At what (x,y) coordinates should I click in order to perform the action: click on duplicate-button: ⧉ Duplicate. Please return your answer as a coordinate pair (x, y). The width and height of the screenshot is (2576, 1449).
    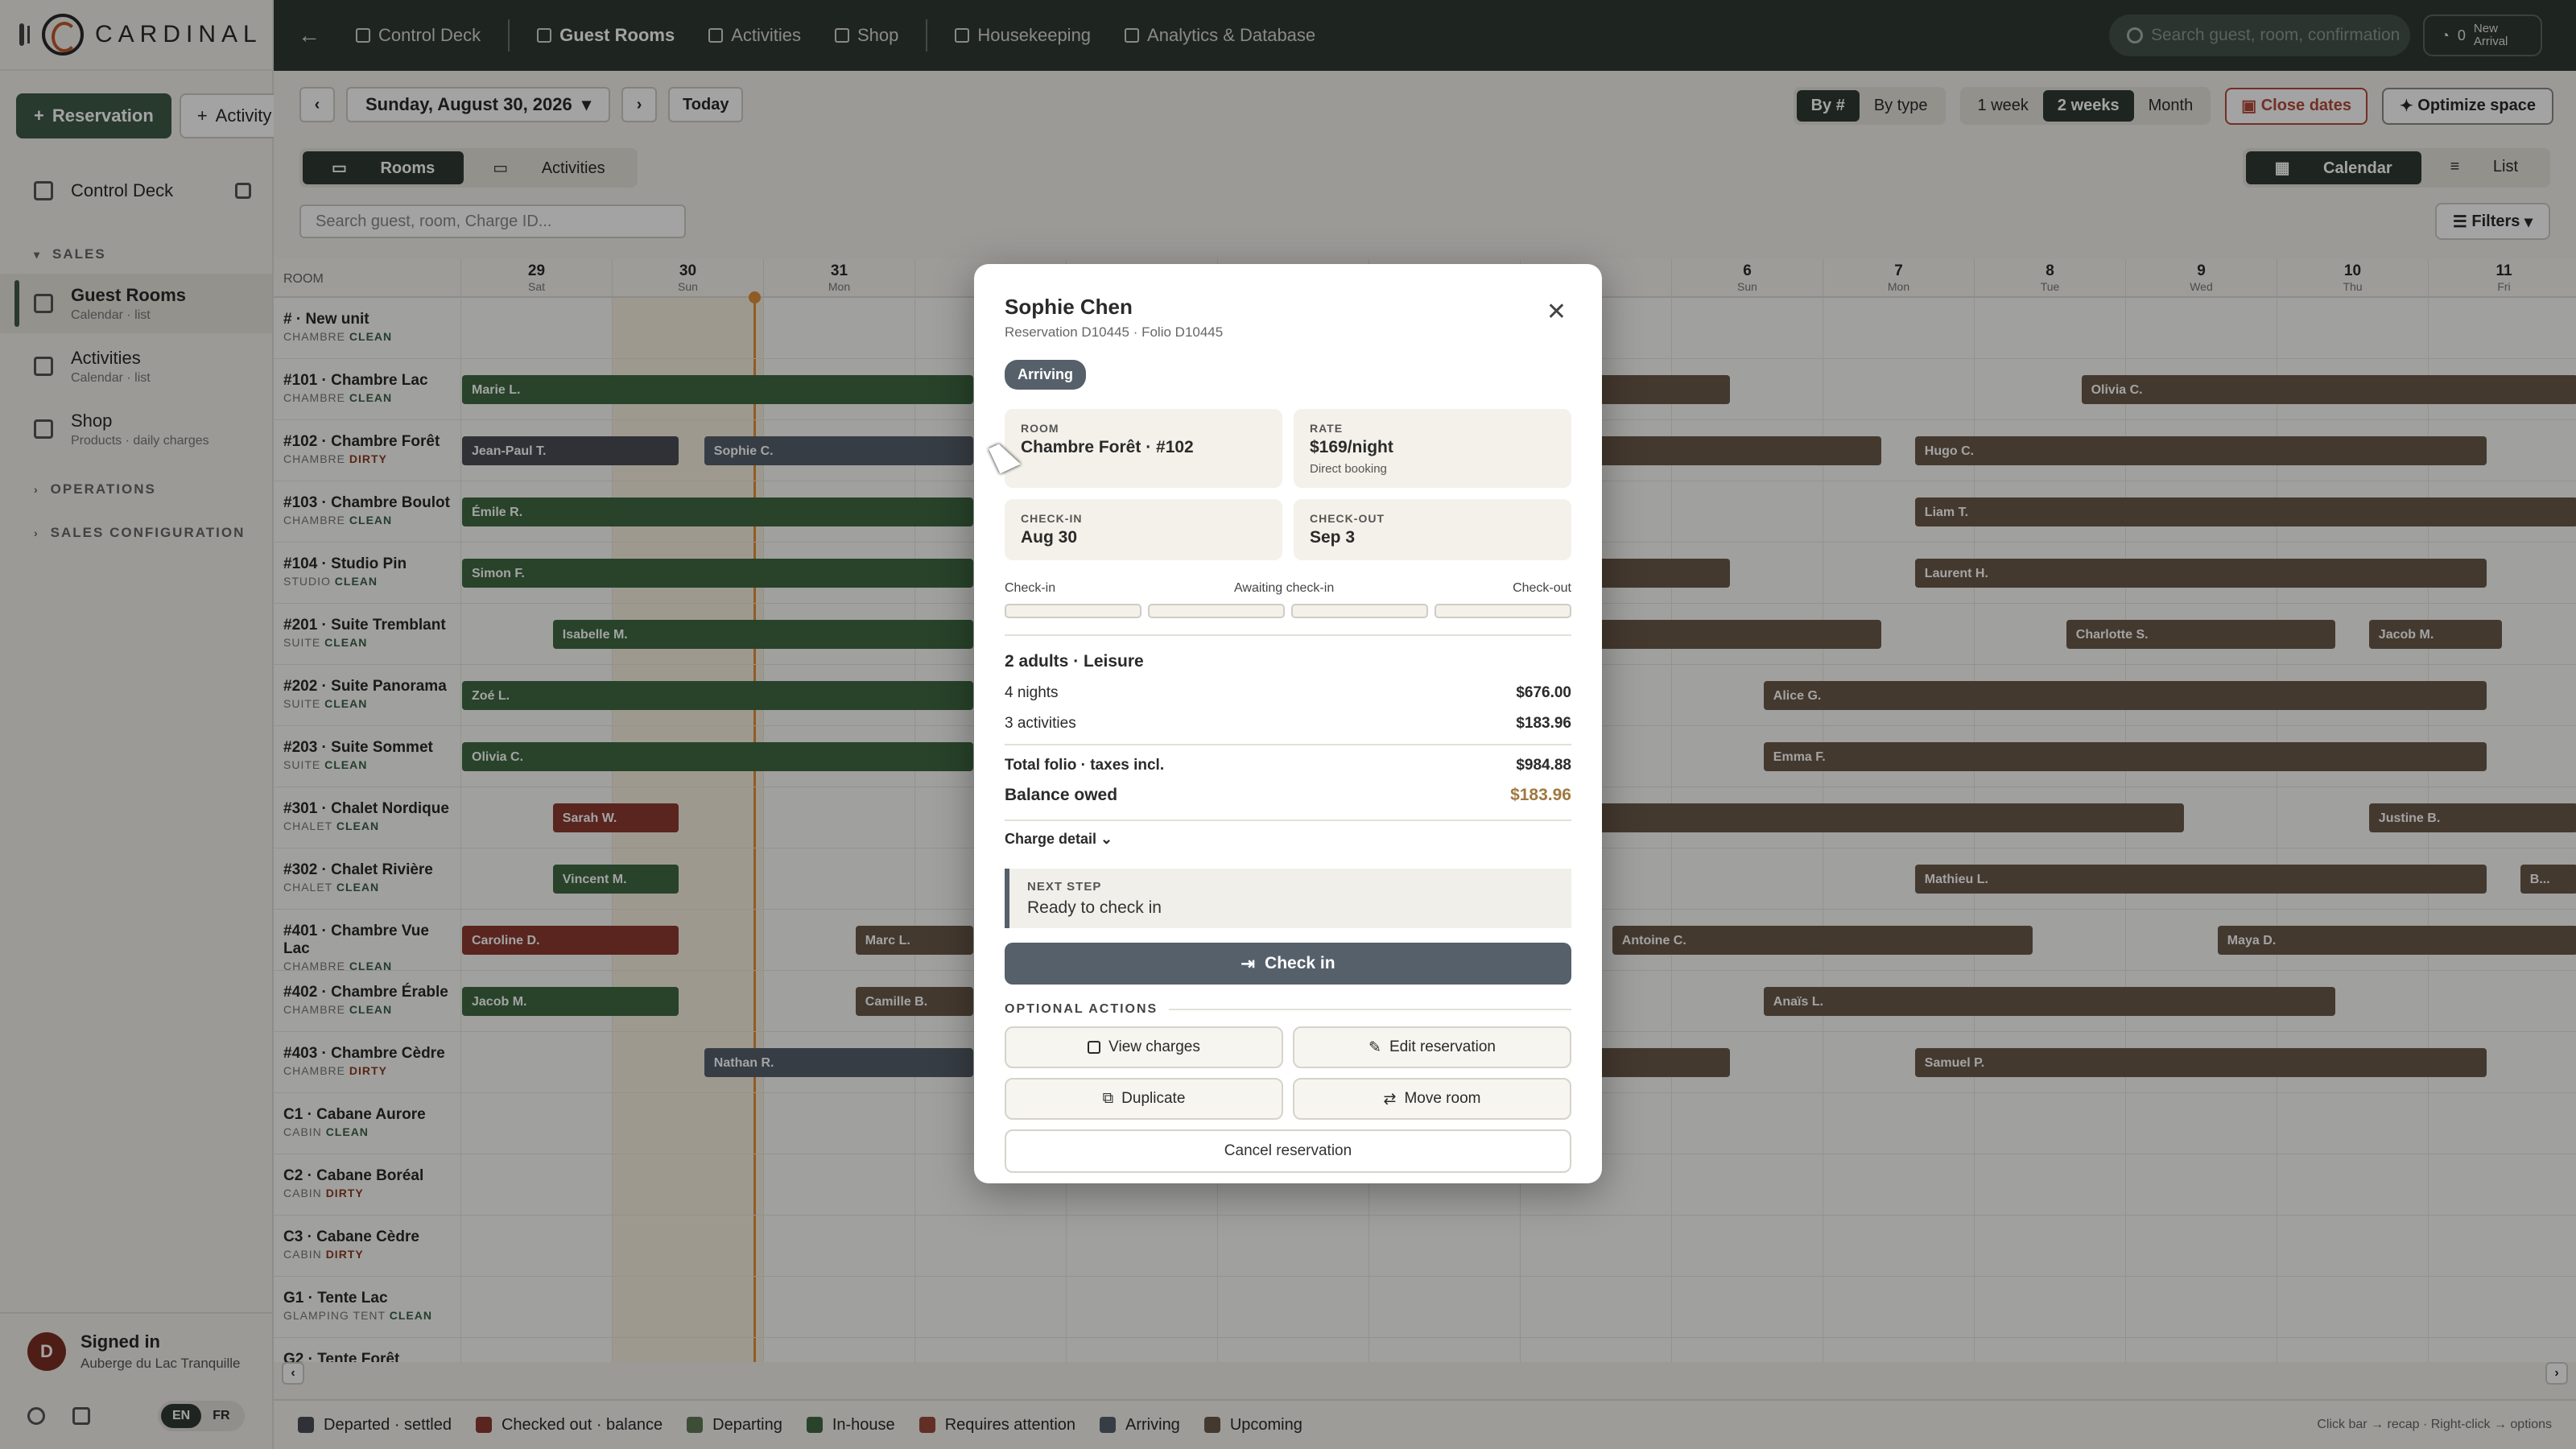
    Looking at the image, I should click on (1144, 1099).